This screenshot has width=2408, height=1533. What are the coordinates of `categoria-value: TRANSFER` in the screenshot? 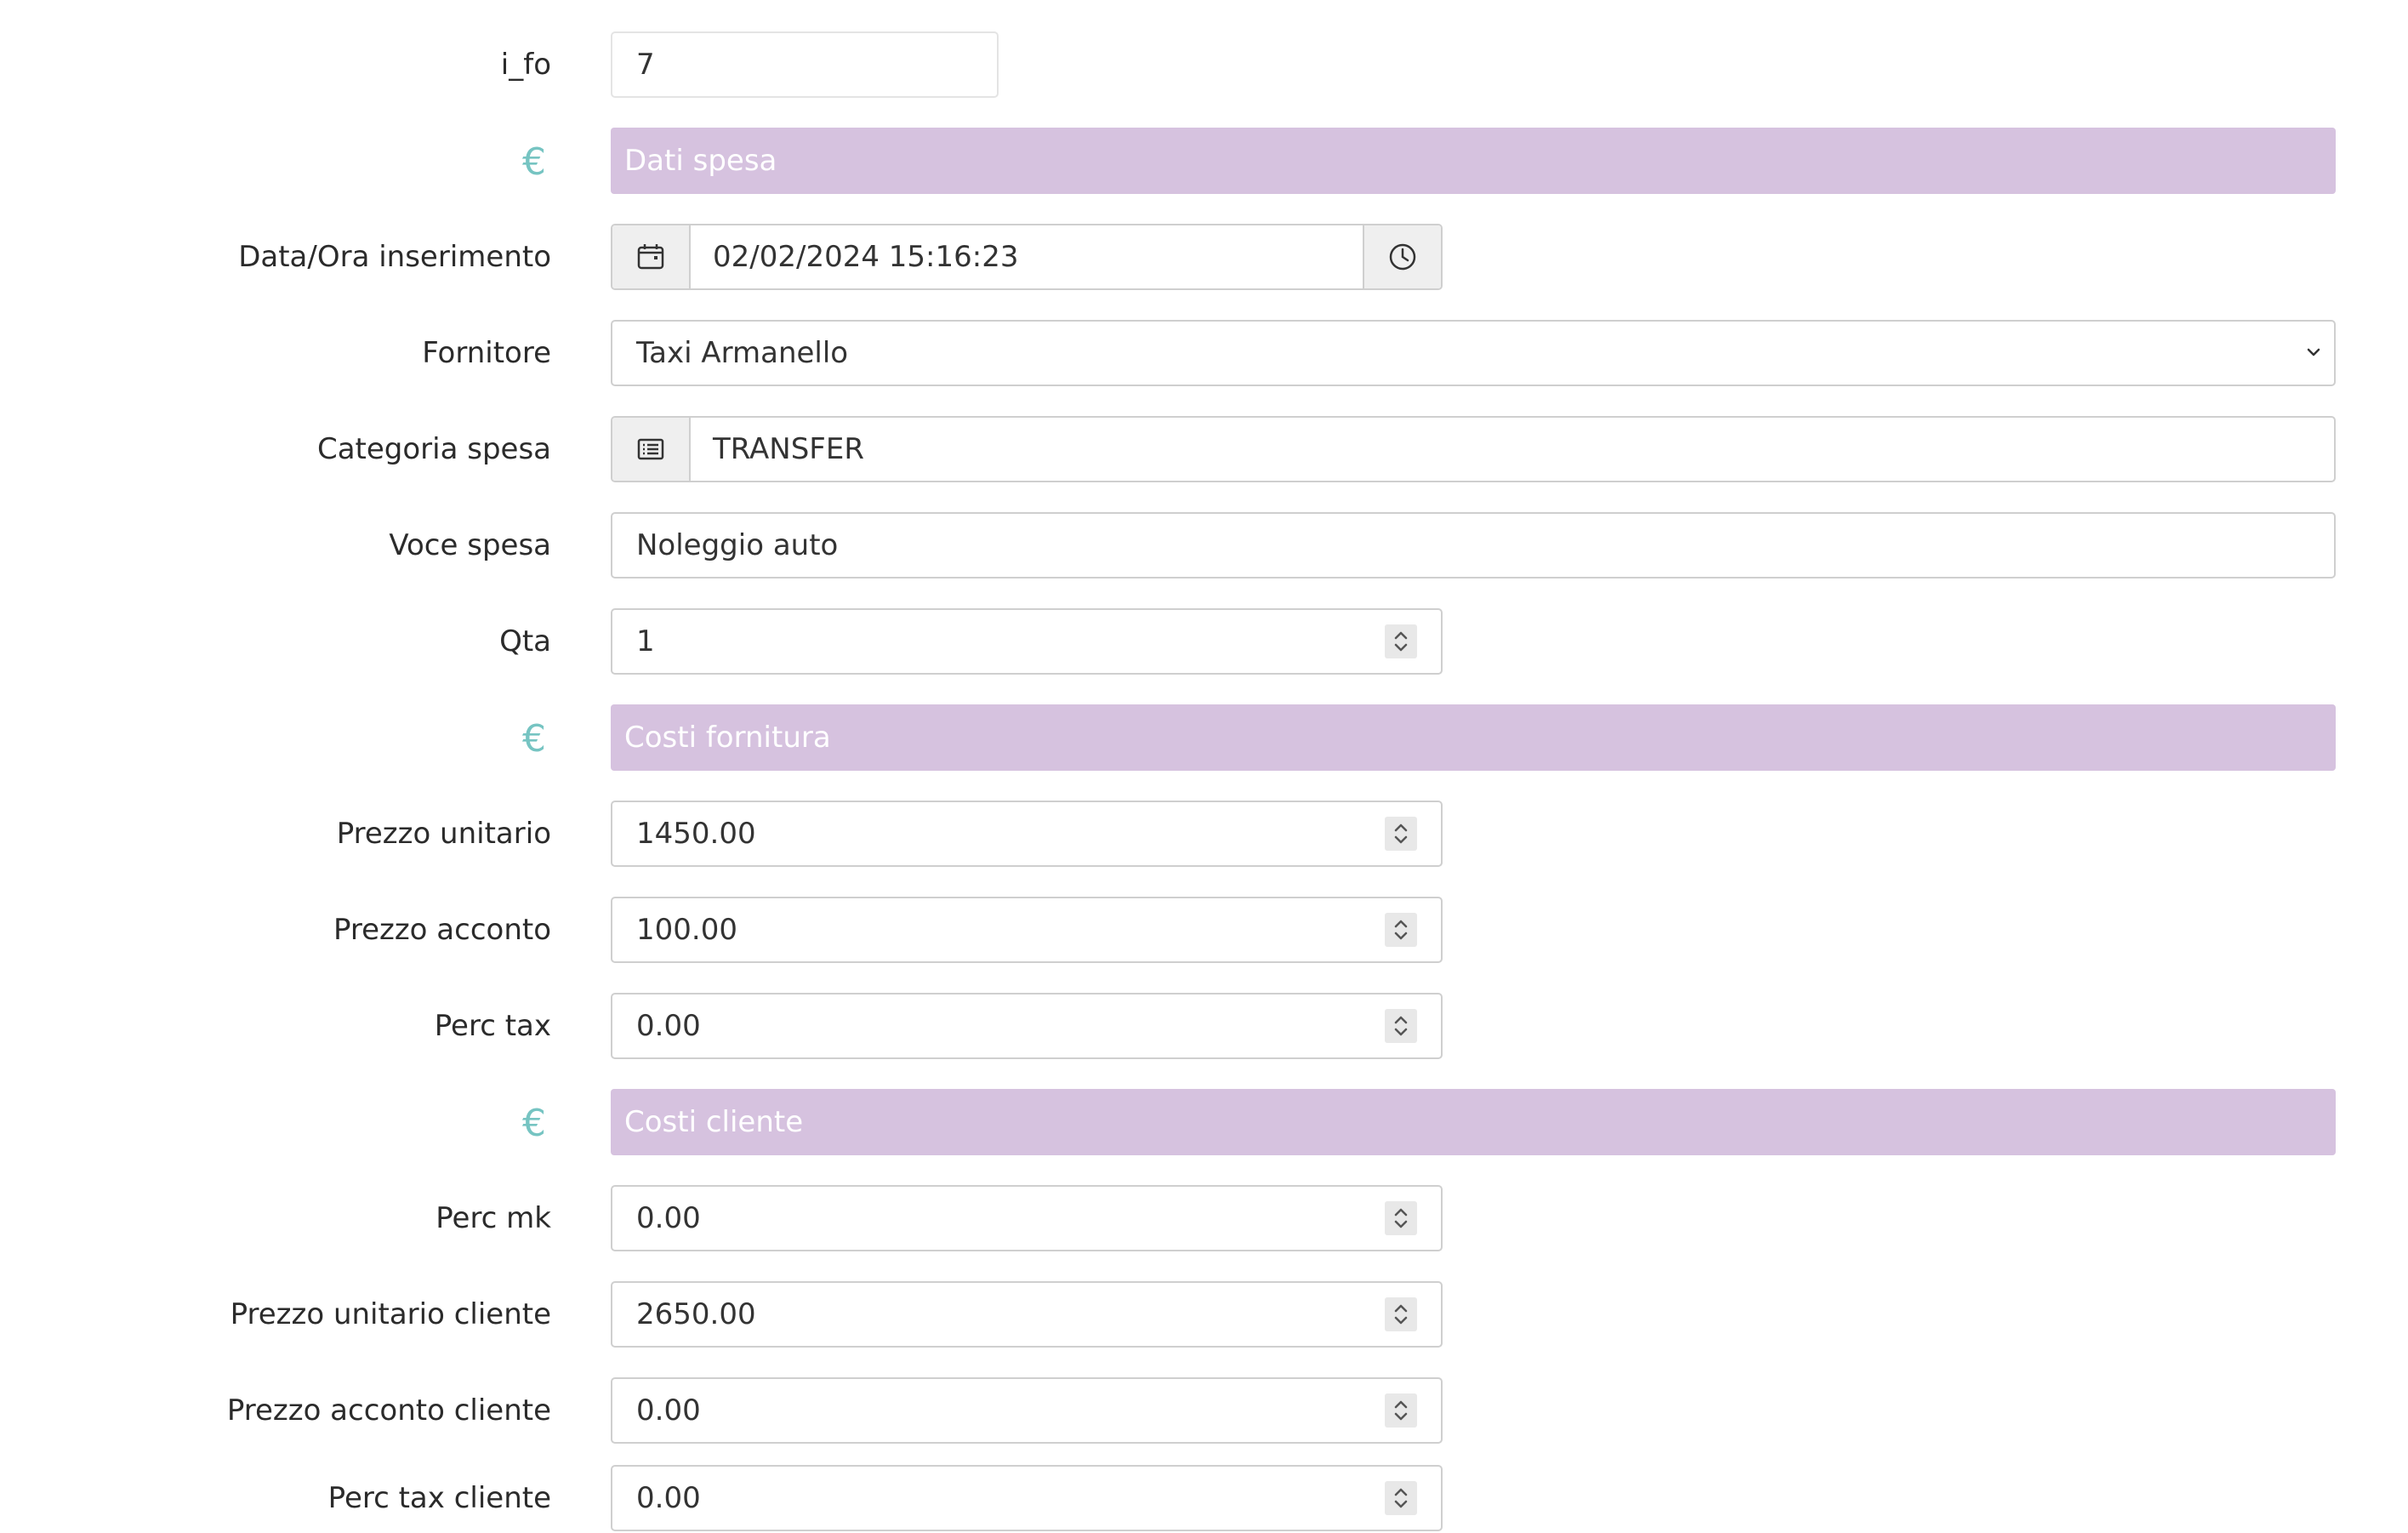 It's located at (788, 449).